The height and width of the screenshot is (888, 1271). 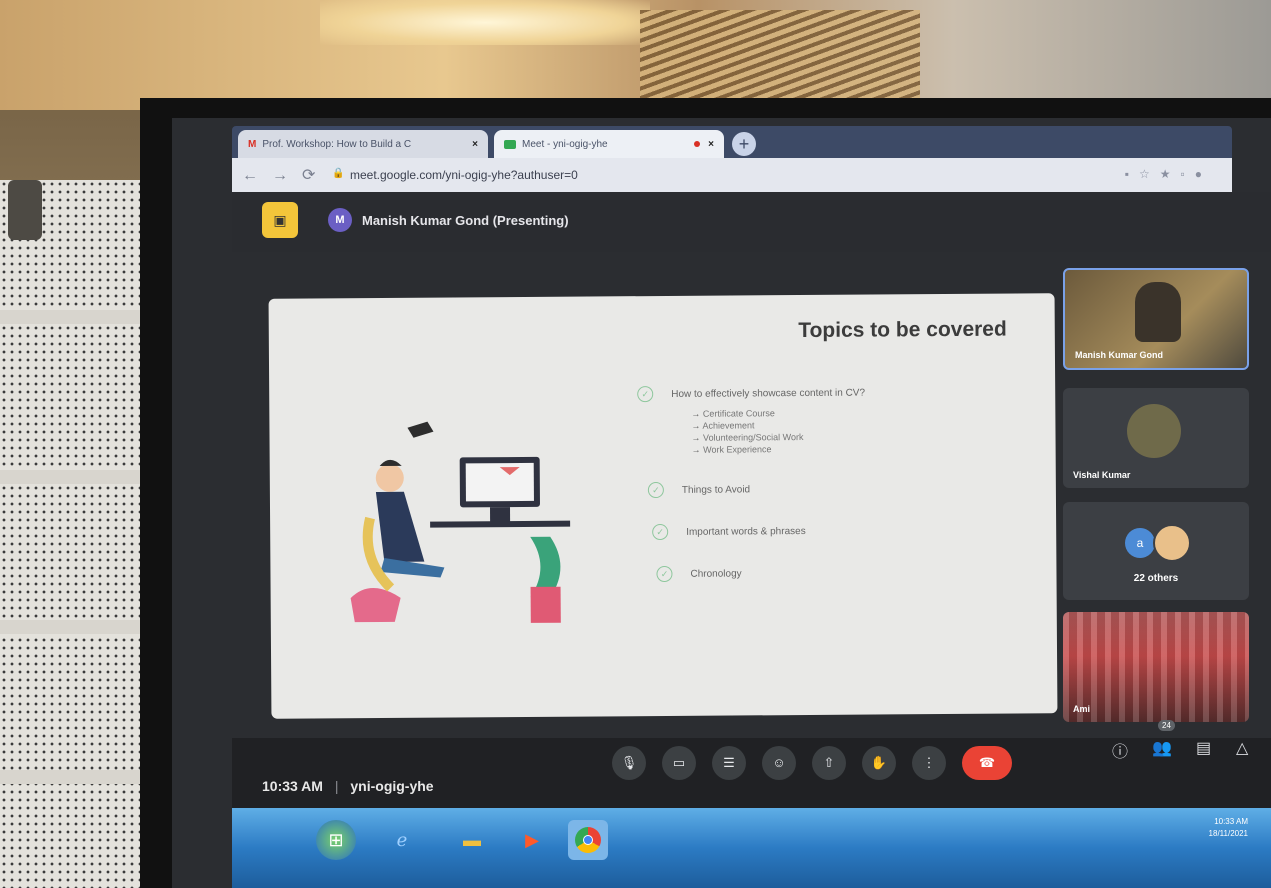 What do you see at coordinates (338, 173) in the screenshot?
I see `lock-icon: 🔒` at bounding box center [338, 173].